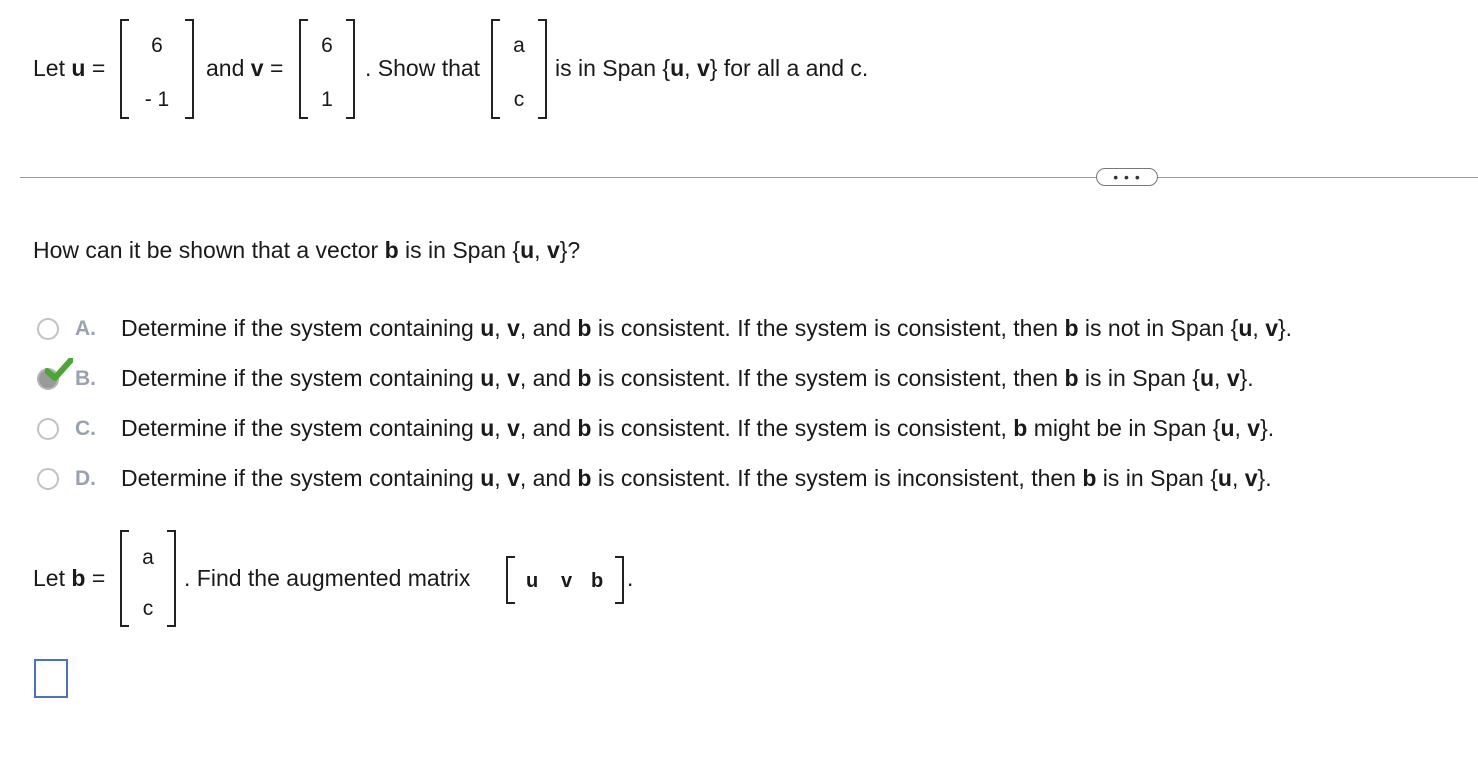 Image resolution: width=1478 pixels, height=770 pixels. Describe the element at coordinates (48, 479) in the screenshot. I see `option-d-radio` at that location.